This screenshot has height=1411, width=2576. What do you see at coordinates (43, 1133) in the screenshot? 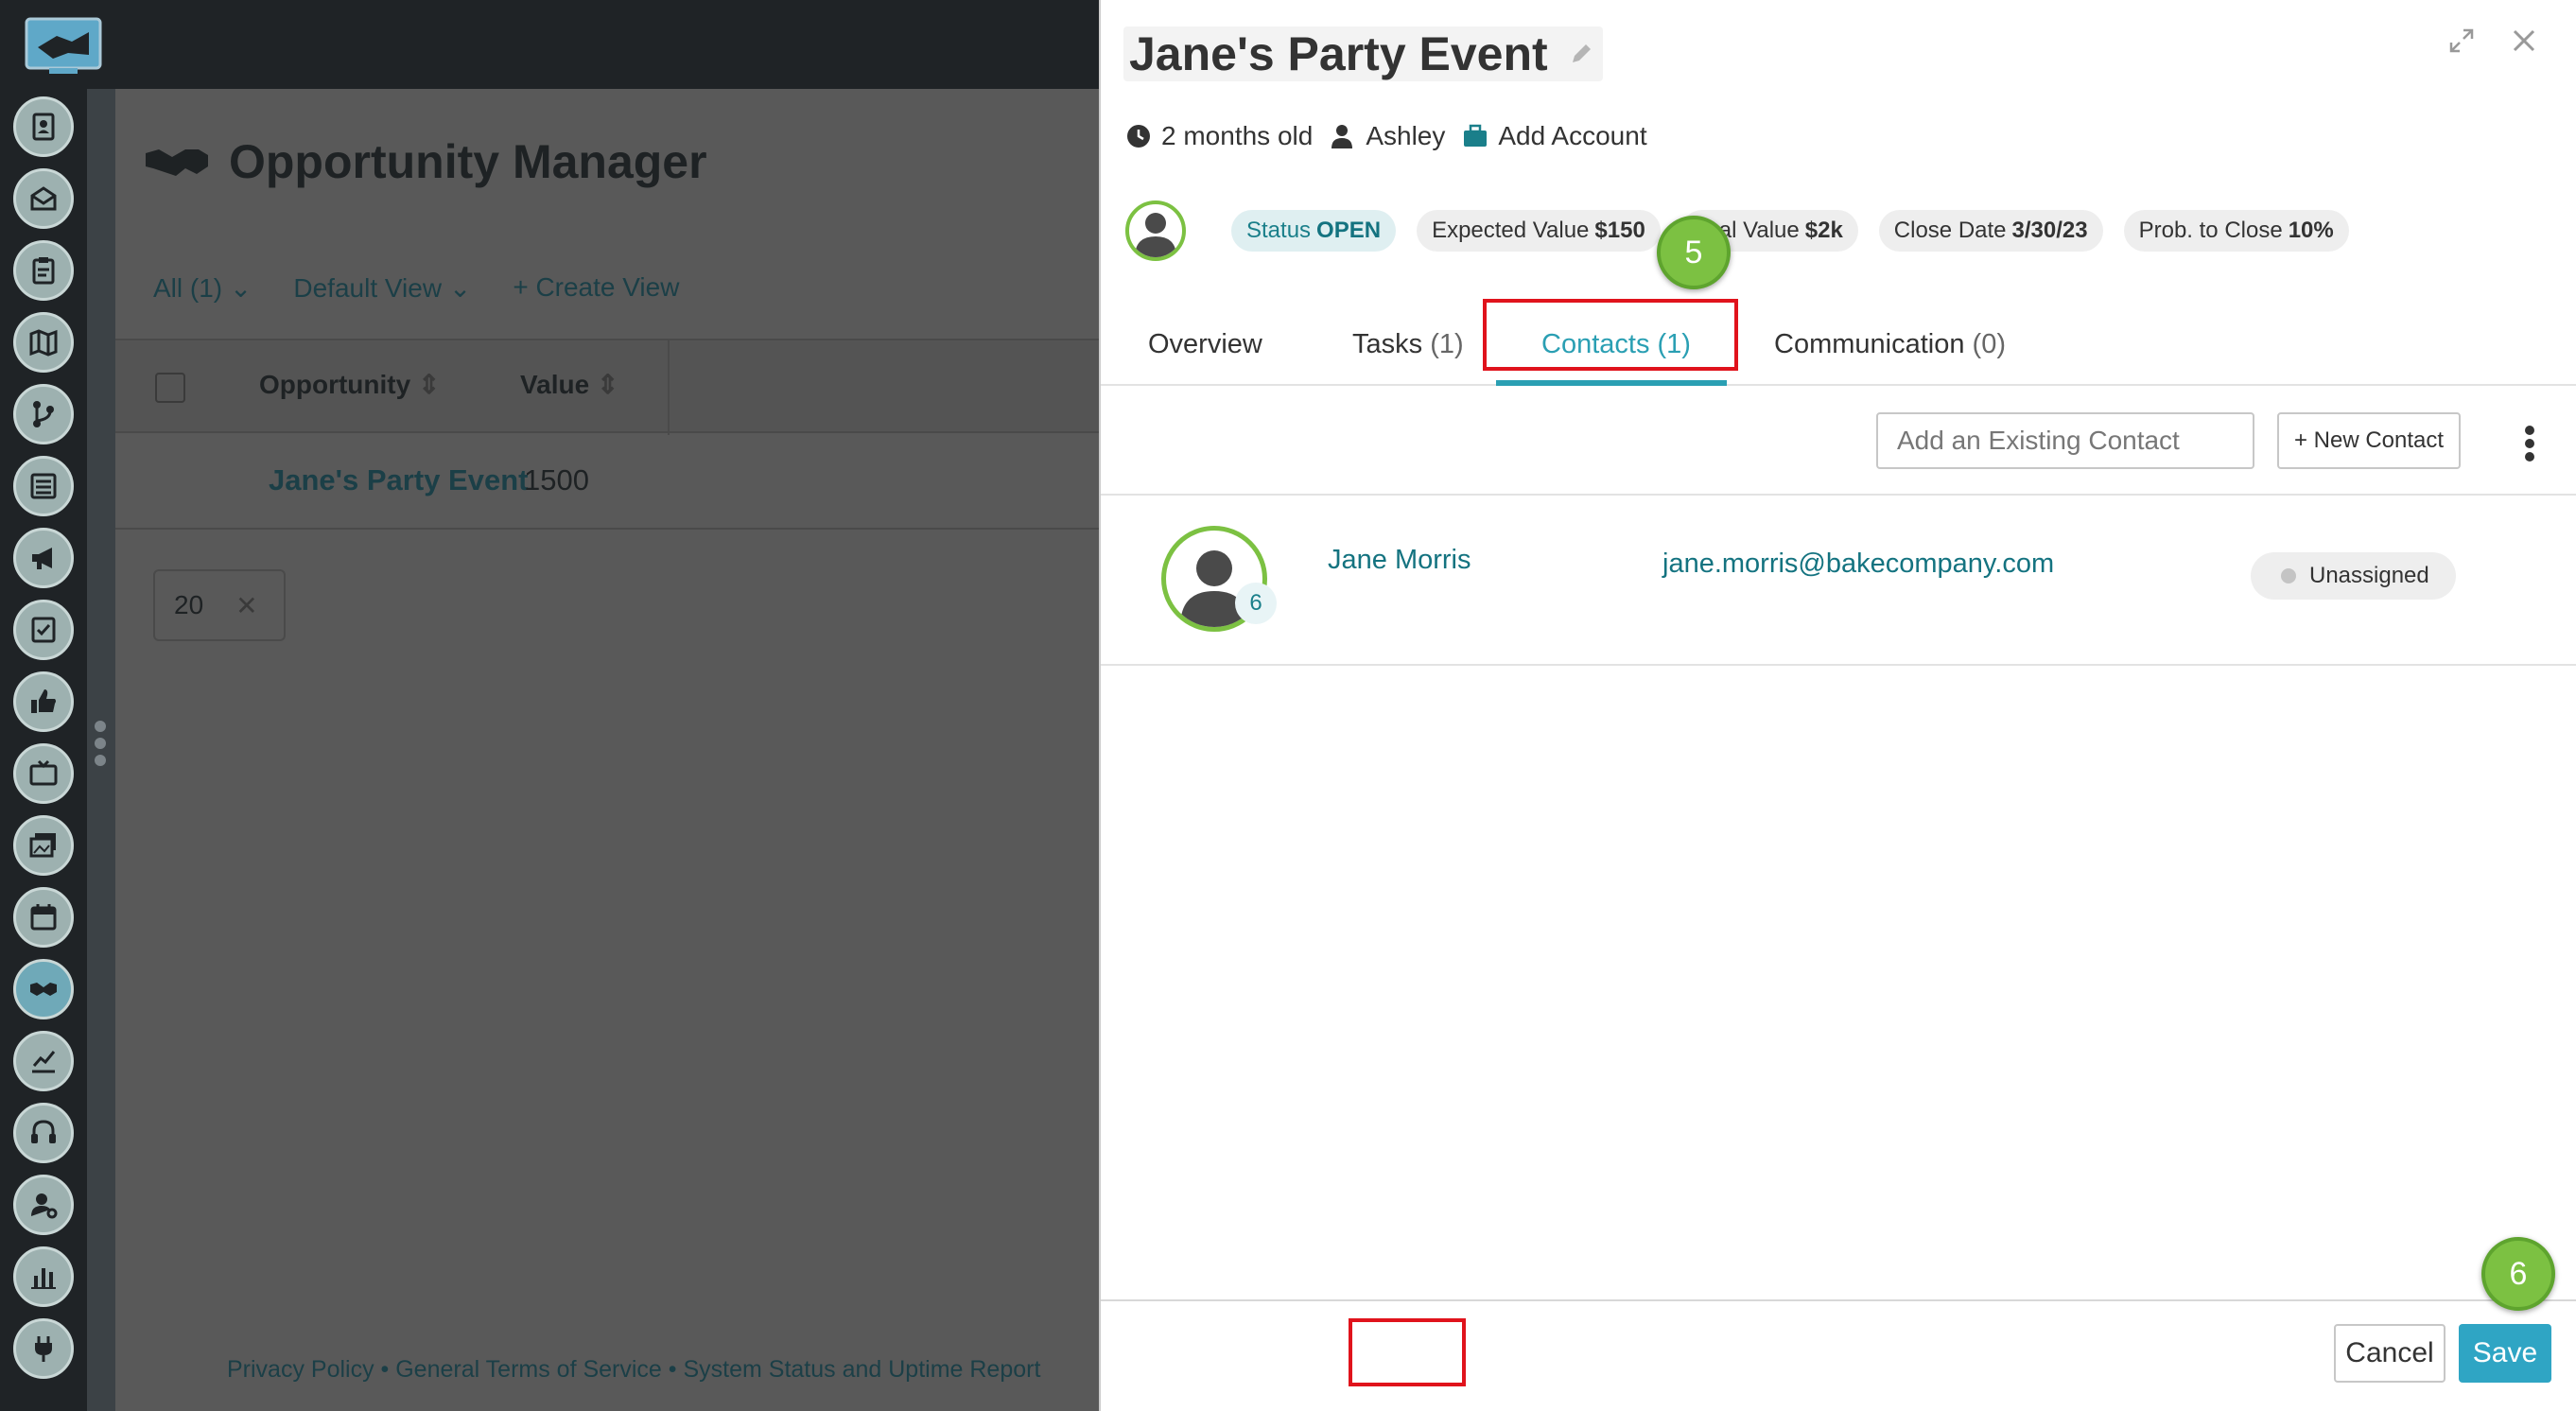
I see `headset-icon` at bounding box center [43, 1133].